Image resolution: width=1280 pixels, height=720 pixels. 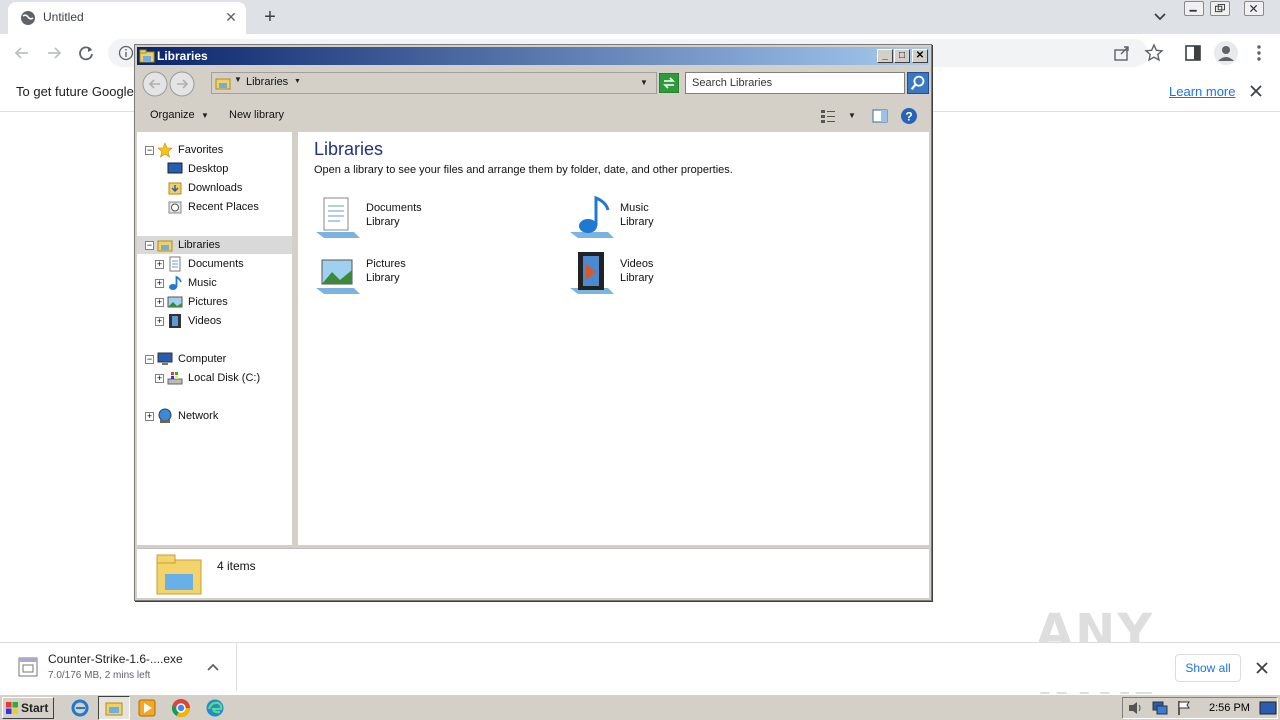 I want to click on pictures-icon, so click(x=175, y=302).